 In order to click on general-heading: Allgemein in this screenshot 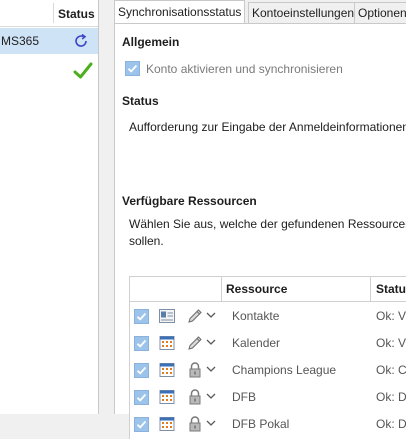, I will do `click(151, 42)`.